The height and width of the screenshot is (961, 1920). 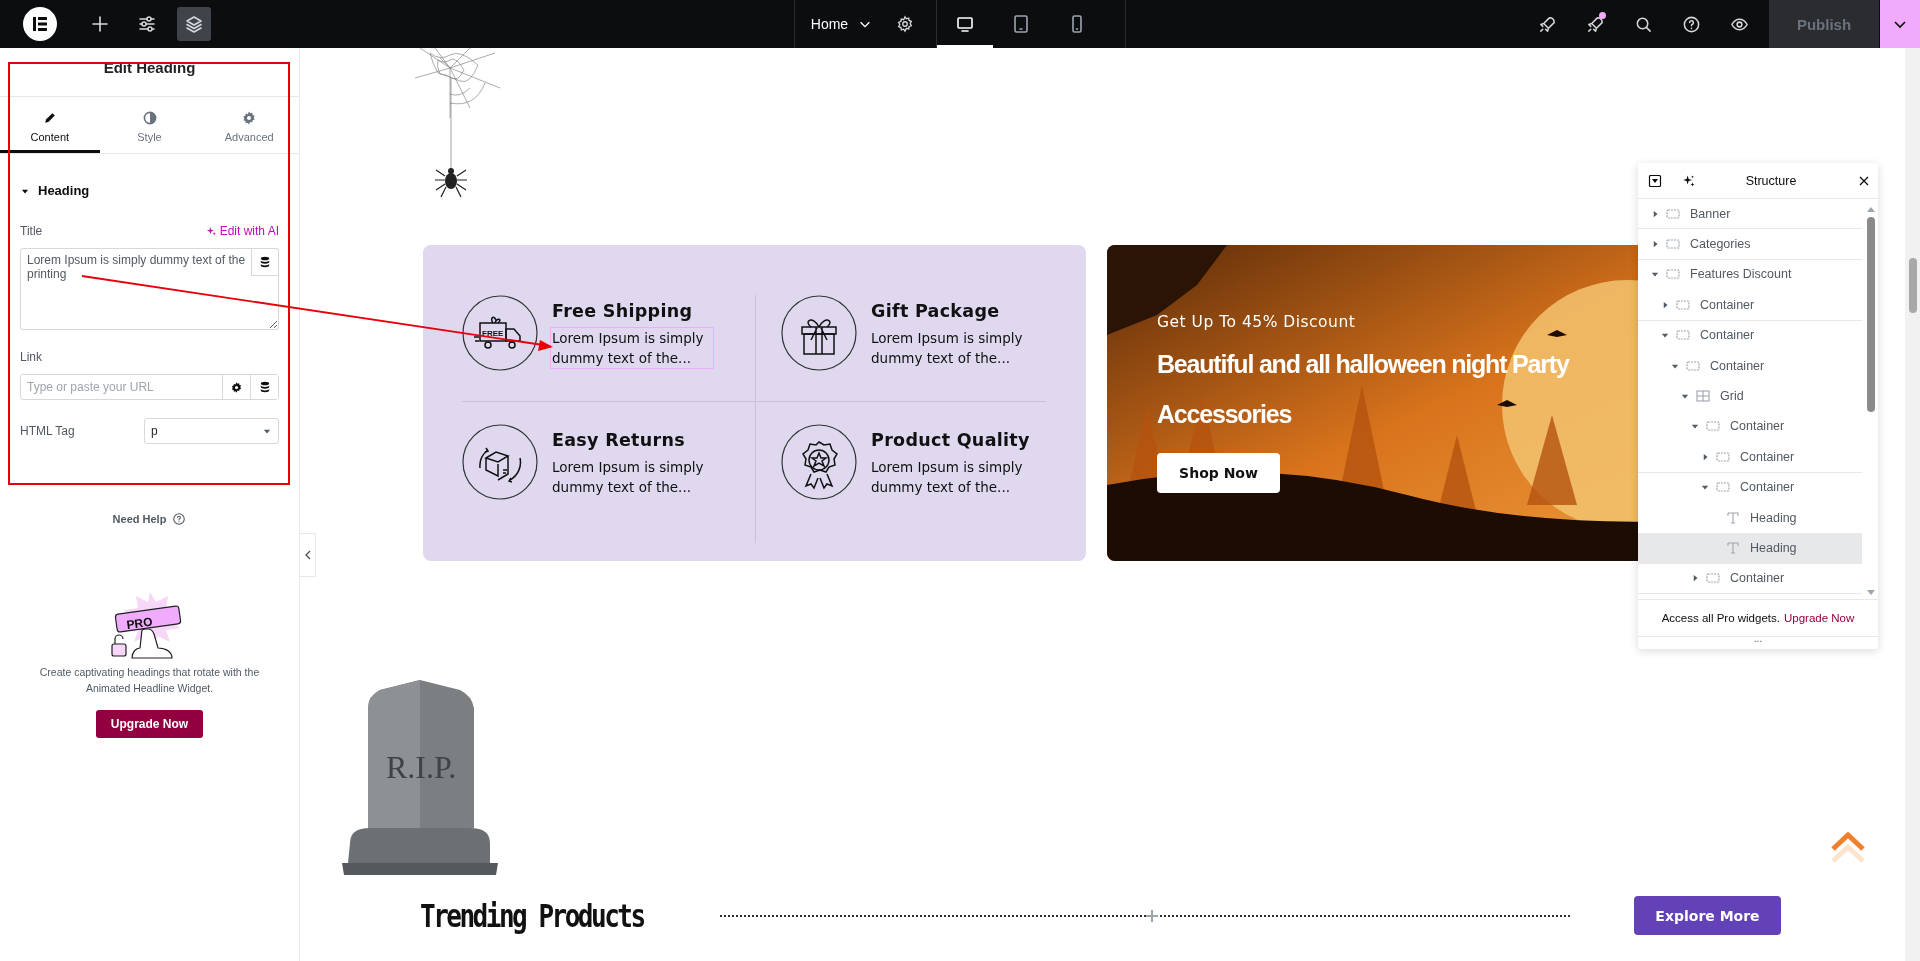 What do you see at coordinates (1750, 244) in the screenshot?
I see `structure-item: Categories` at bounding box center [1750, 244].